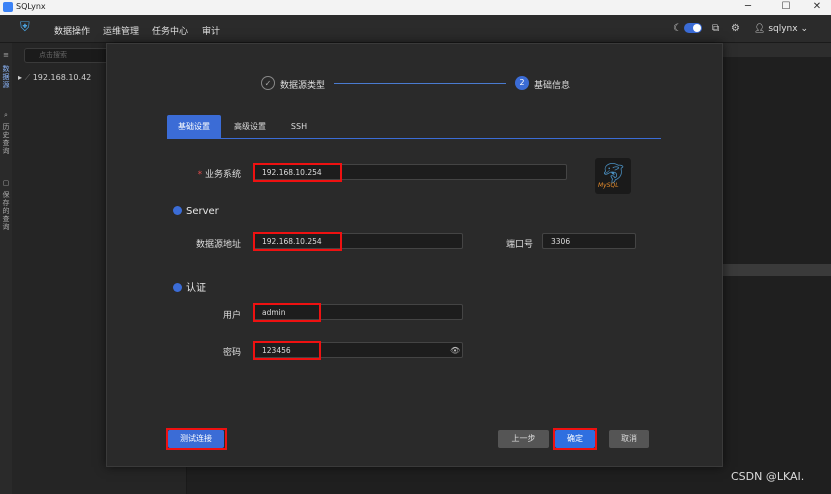  I want to click on highlight-confirm, so click(575, 439).